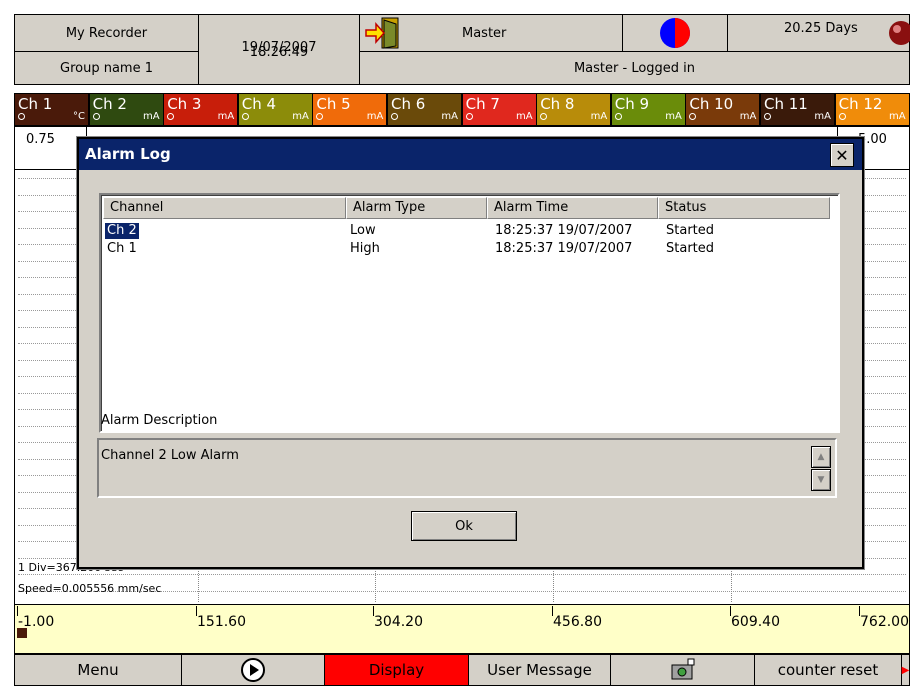 Image resolution: width=910 pixels, height=686 pixels. Describe the element at coordinates (828, 670) in the screenshot. I see `counter-reset-button: counter reset` at that location.